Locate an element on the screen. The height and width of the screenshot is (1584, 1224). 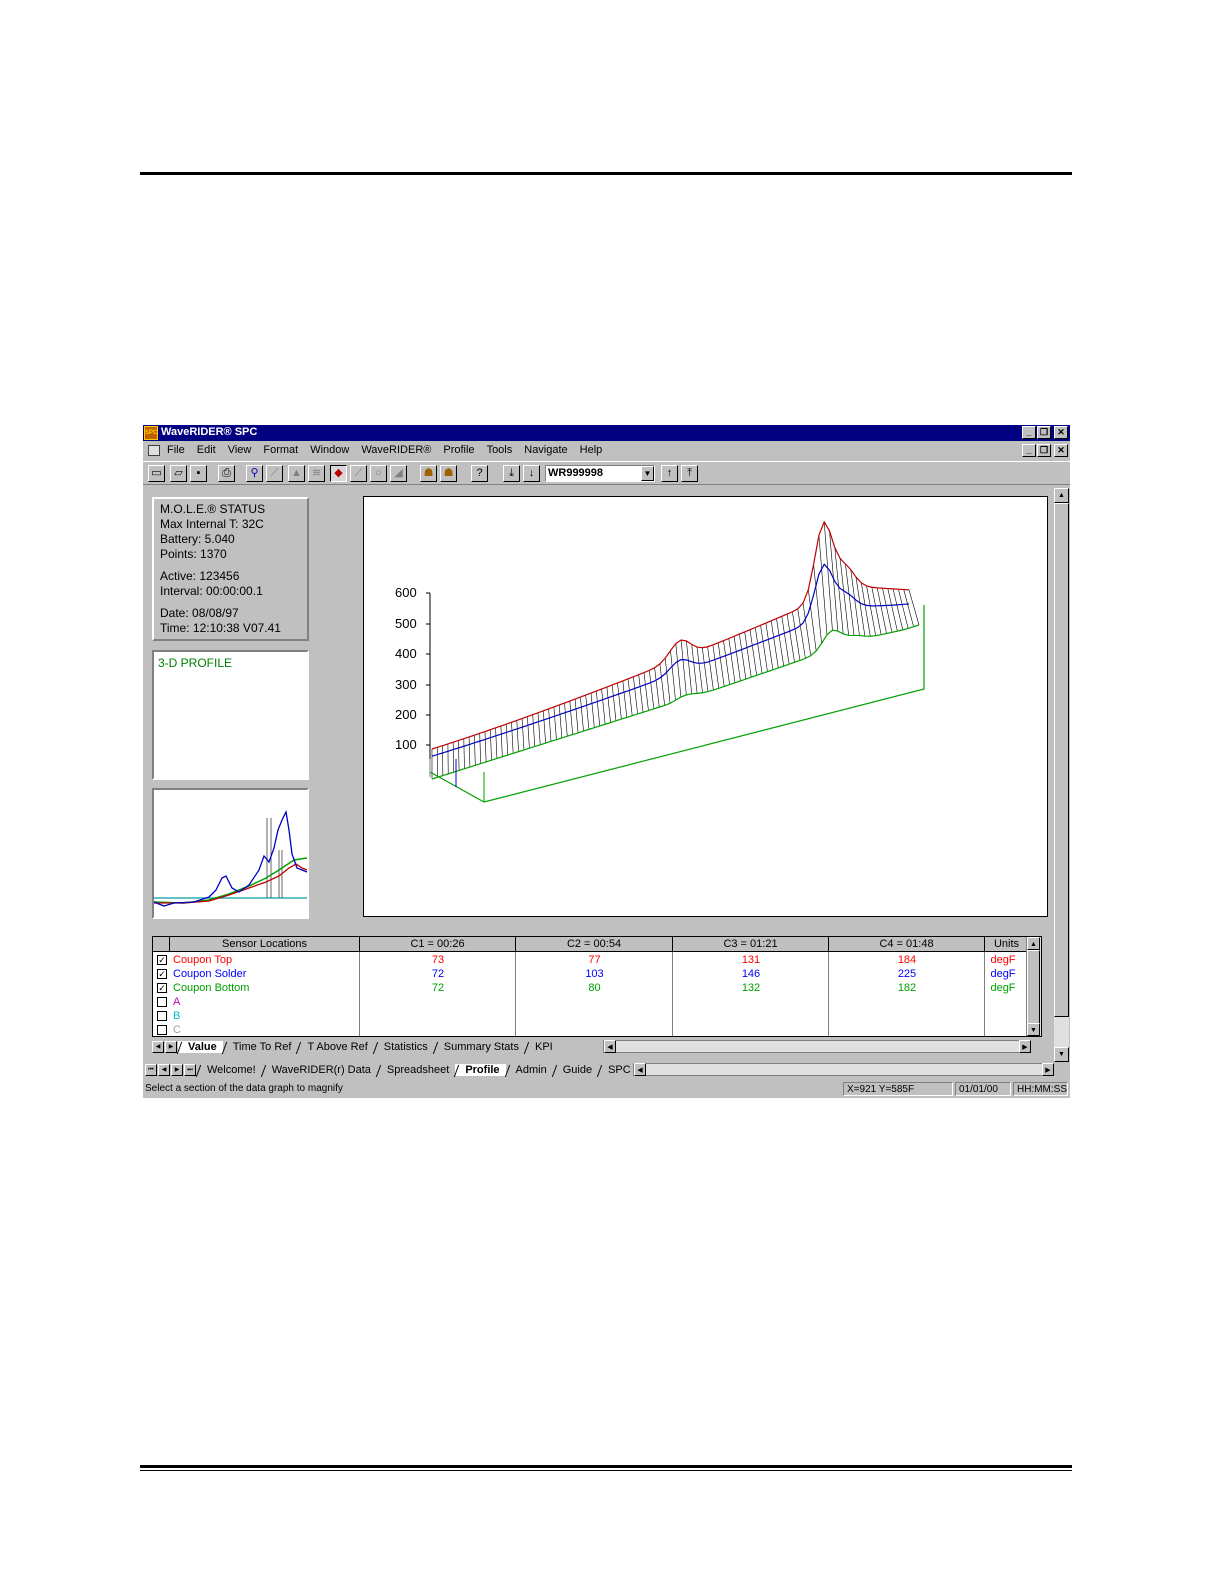
hscroll-left-icon: ◀ is located at coordinates (610, 1046).